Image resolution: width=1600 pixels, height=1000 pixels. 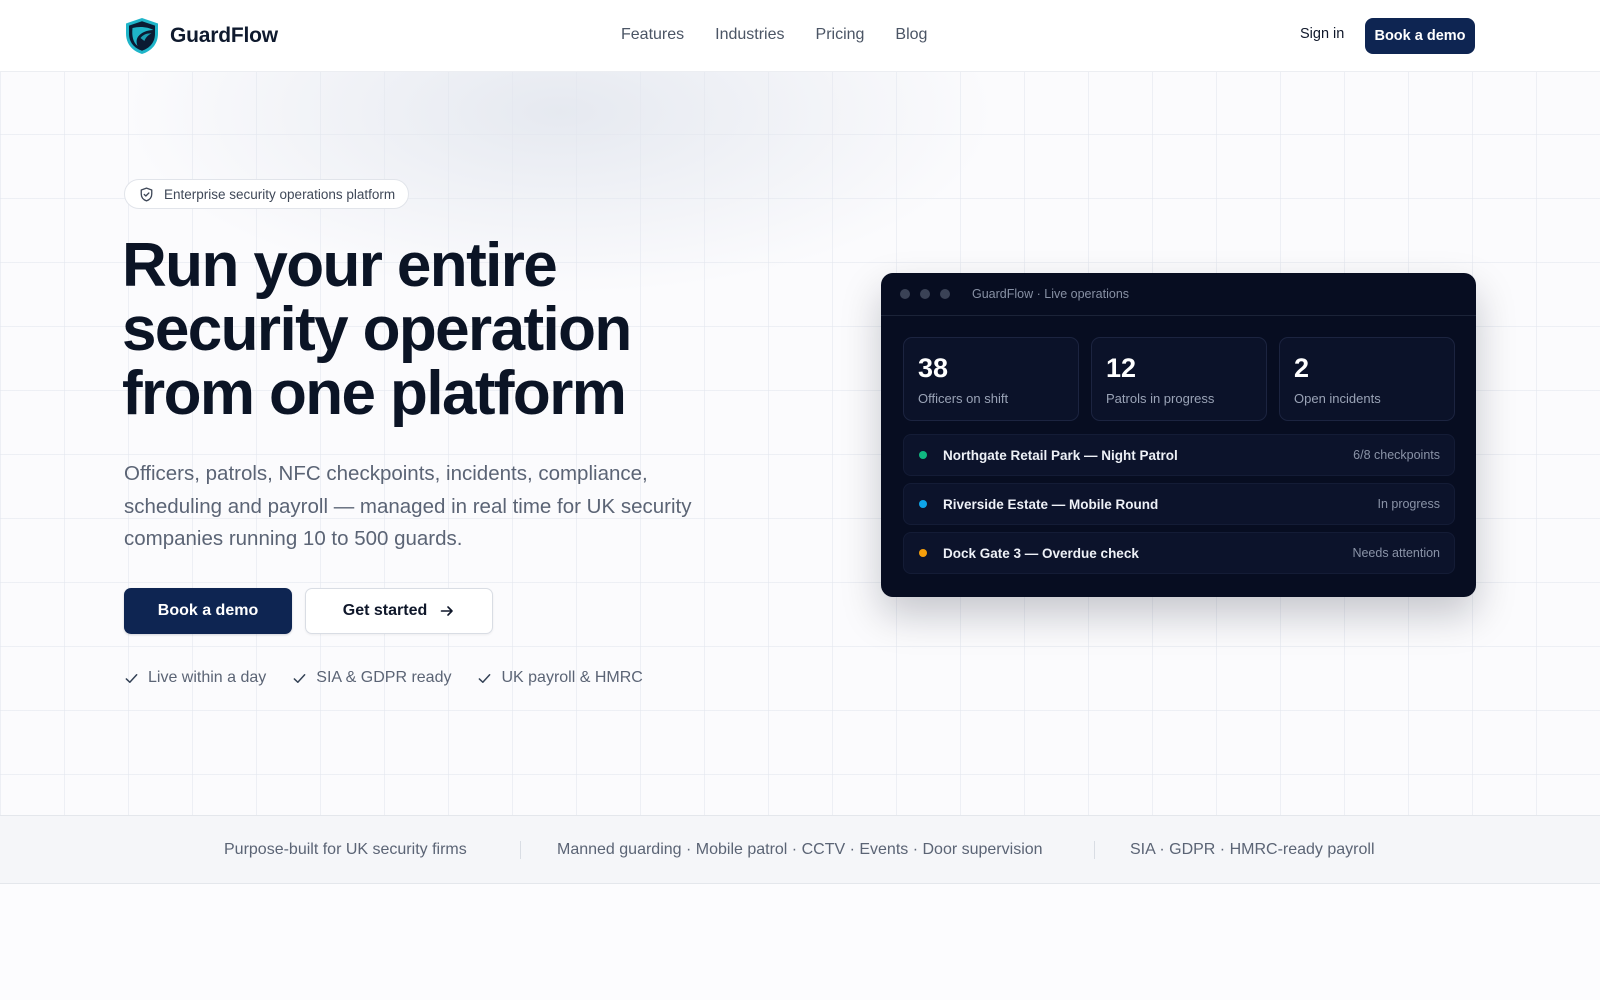 What do you see at coordinates (146, 194) in the screenshot?
I see `shield-check-icon` at bounding box center [146, 194].